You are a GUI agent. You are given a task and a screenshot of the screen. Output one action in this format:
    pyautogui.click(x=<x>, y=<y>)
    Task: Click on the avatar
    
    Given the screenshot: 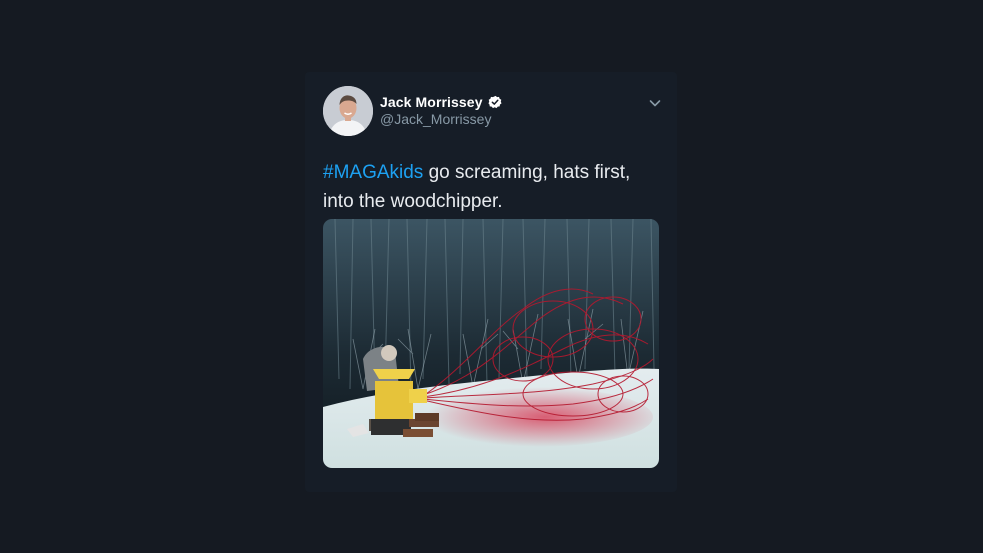 What is the action you would take?
    pyautogui.click(x=348, y=111)
    